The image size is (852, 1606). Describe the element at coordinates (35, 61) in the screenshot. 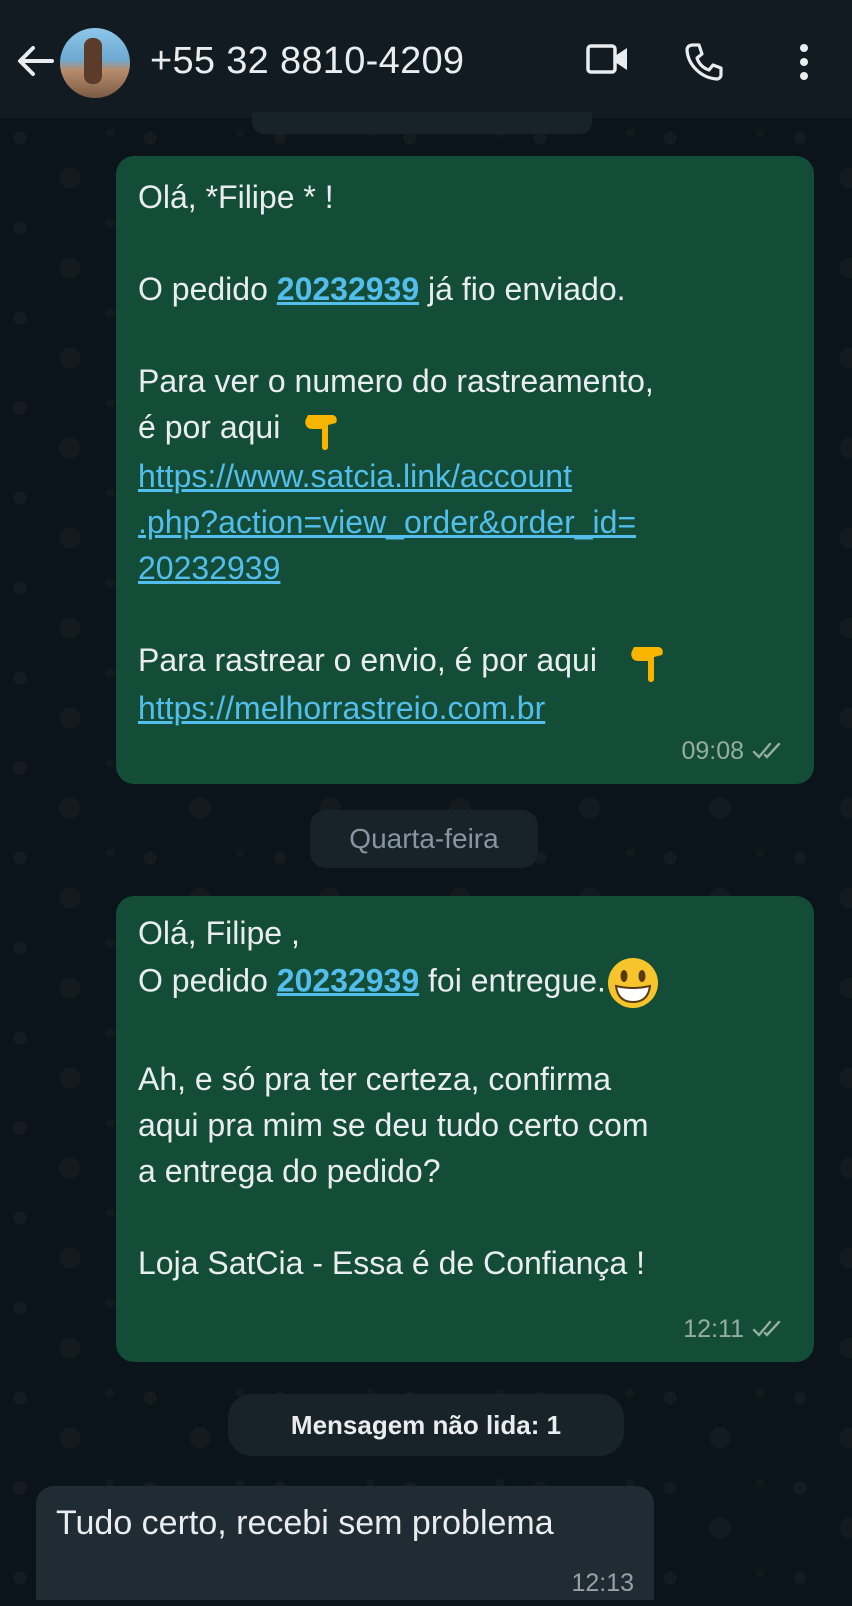

I see `back-arrow-icon` at that location.